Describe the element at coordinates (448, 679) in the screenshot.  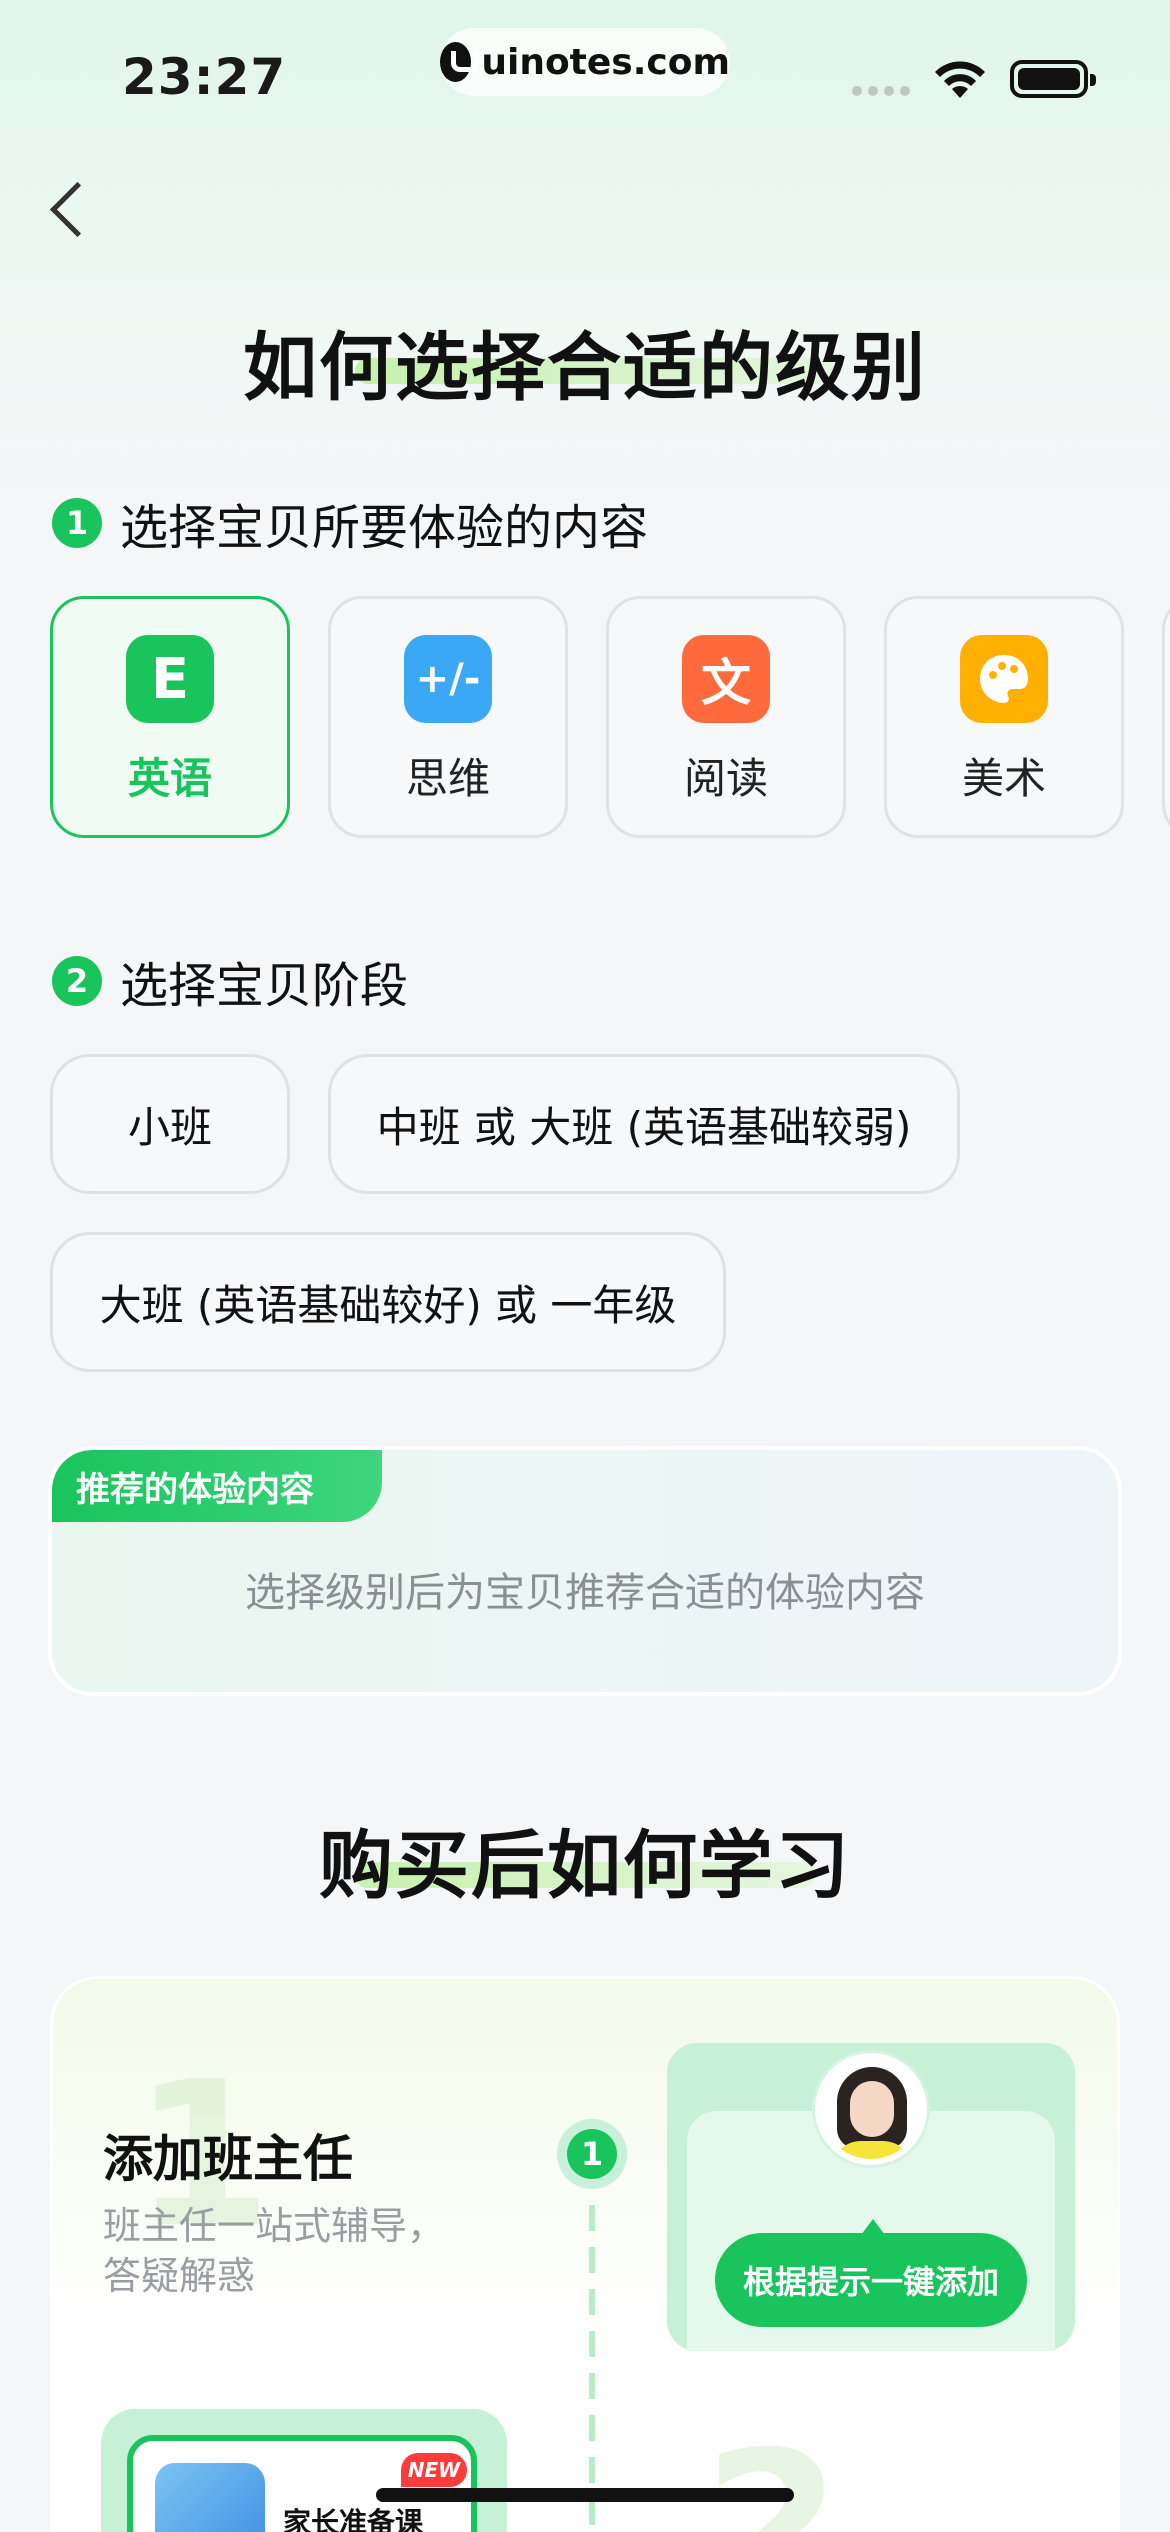
I see `math-icon: +/-` at that location.